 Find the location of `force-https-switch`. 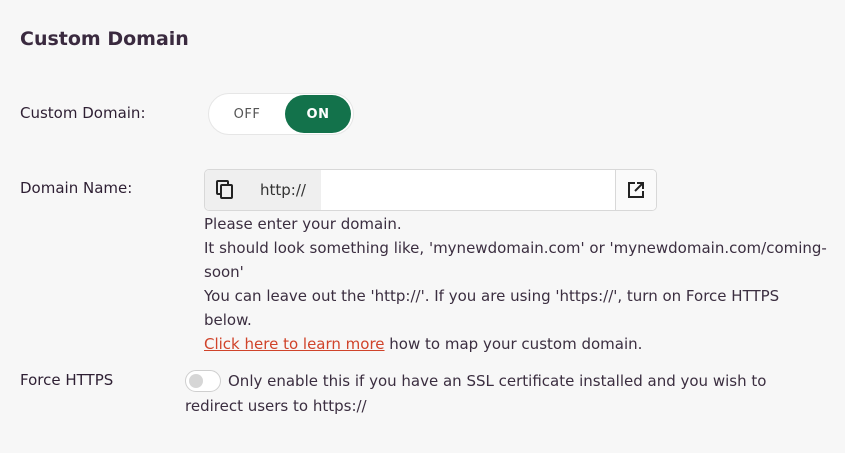

force-https-switch is located at coordinates (203, 381).